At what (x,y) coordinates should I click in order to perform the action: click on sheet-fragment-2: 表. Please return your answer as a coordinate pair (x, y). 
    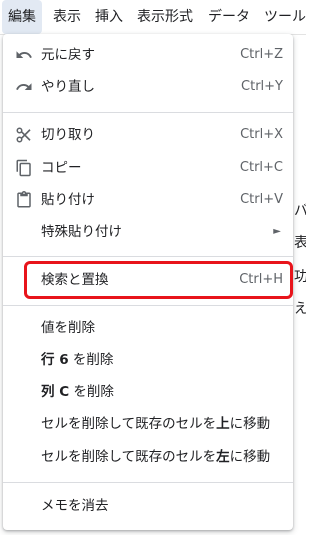
    Looking at the image, I should click on (300, 243).